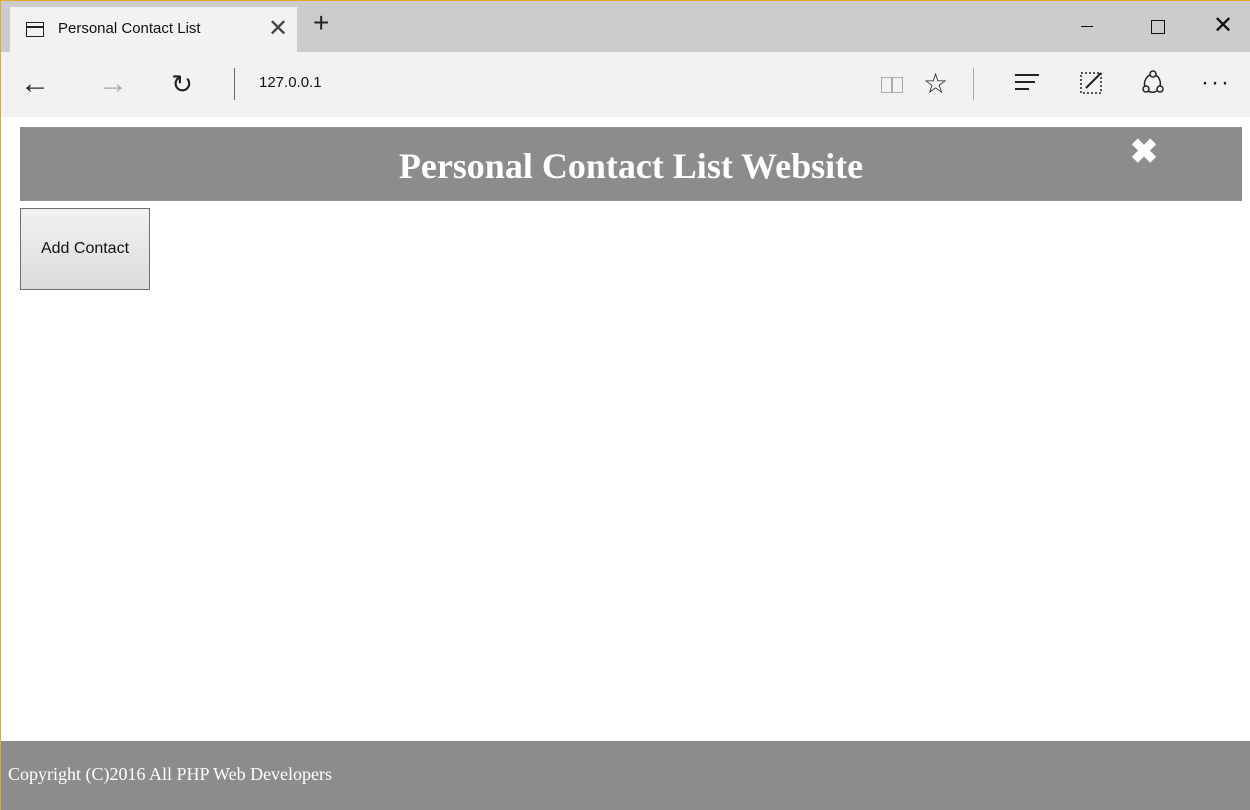 This screenshot has height=810, width=1250. What do you see at coordinates (625, 27) in the screenshot?
I see `tab-bar: Personal Contact List ✕ + ✕` at bounding box center [625, 27].